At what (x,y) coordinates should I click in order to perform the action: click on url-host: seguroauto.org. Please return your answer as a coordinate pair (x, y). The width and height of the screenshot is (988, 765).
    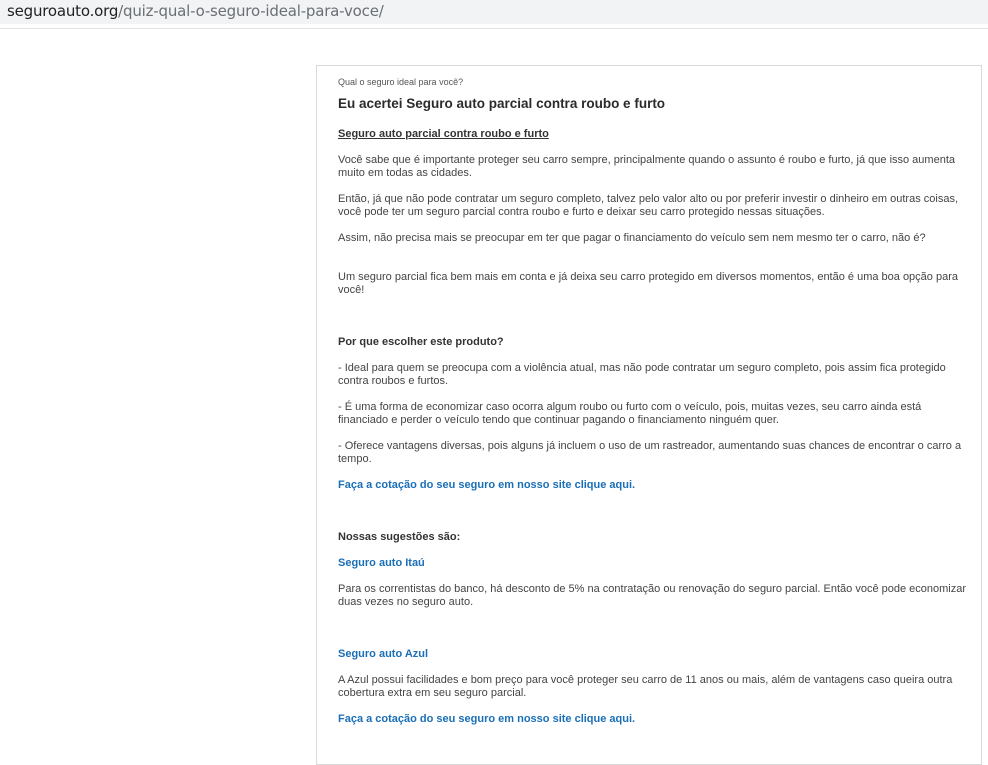
    Looking at the image, I should click on (63, 11).